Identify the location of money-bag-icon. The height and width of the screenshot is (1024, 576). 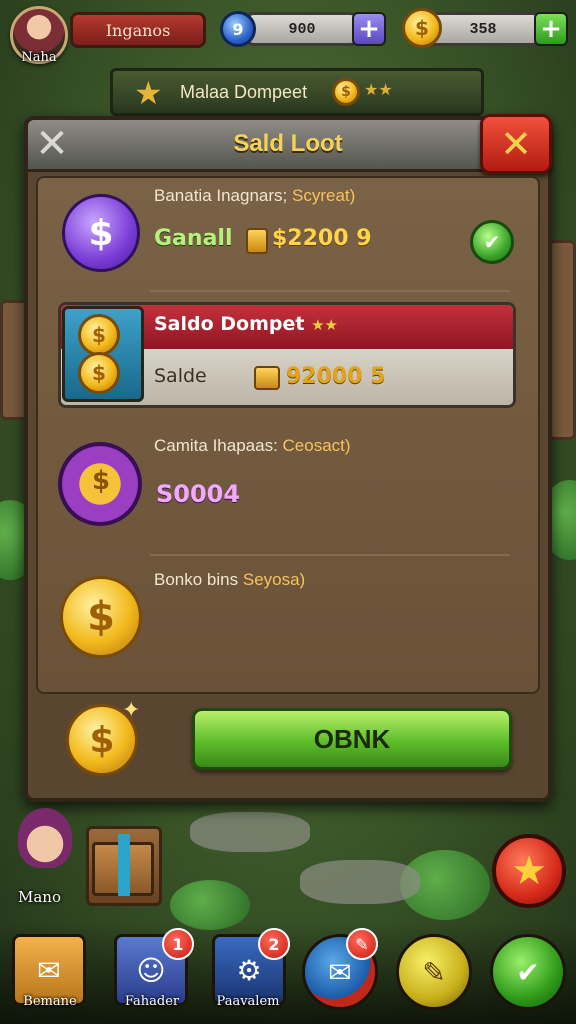
(257, 241).